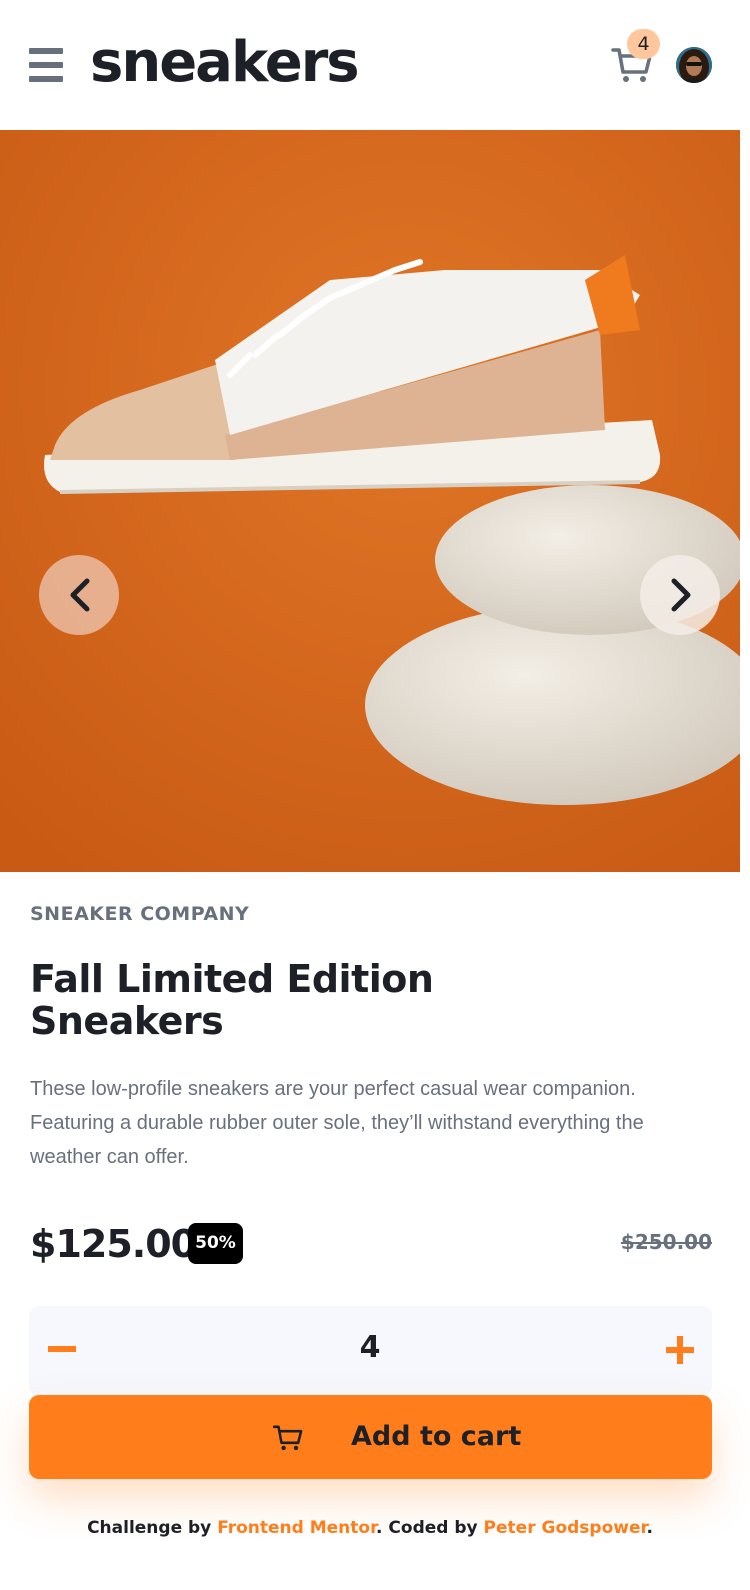  I want to click on chevron-left-icon, so click(80, 595).